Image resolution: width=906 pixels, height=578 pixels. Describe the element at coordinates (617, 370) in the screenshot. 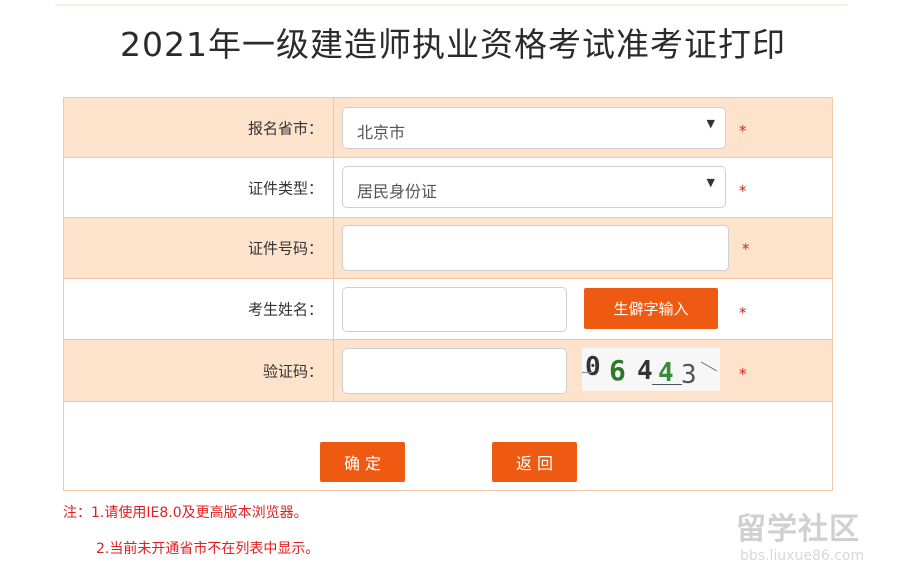

I see `captcha-char: 6` at that location.